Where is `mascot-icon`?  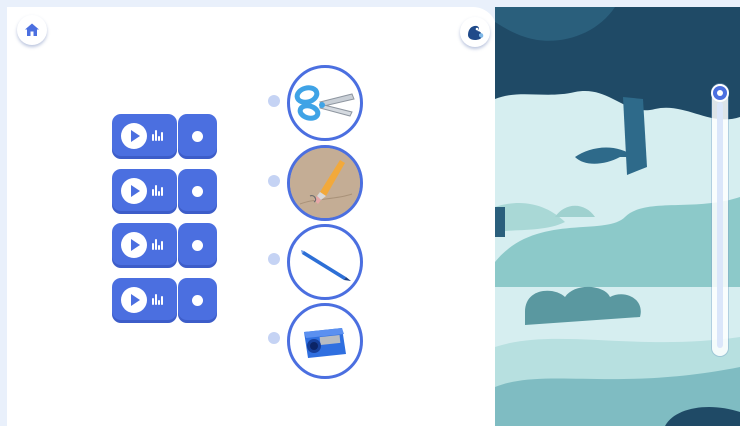 mascot-icon is located at coordinates (476, 32).